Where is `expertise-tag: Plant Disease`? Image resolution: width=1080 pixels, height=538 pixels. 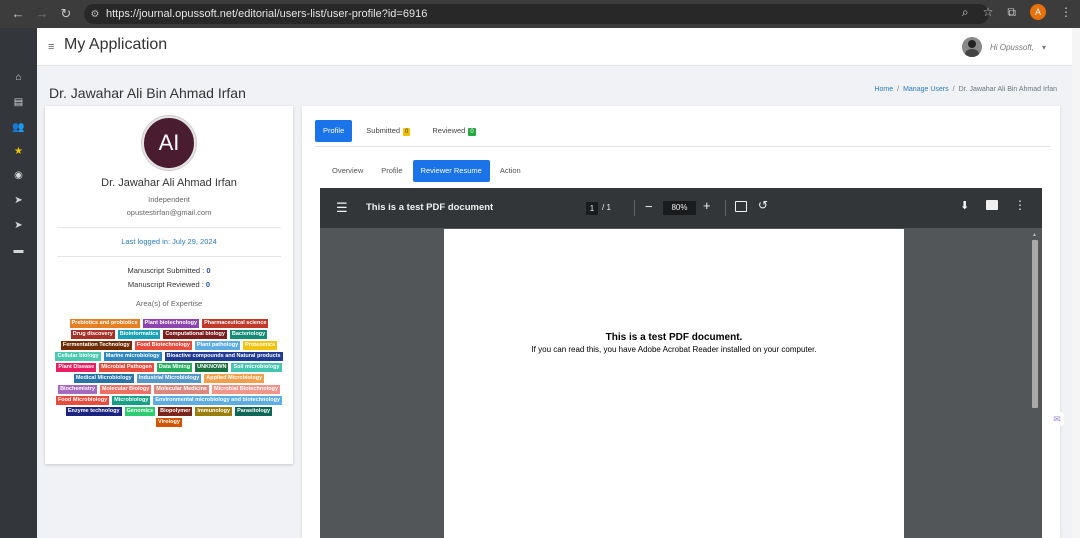
expertise-tag: Plant Disease is located at coordinates (76, 367).